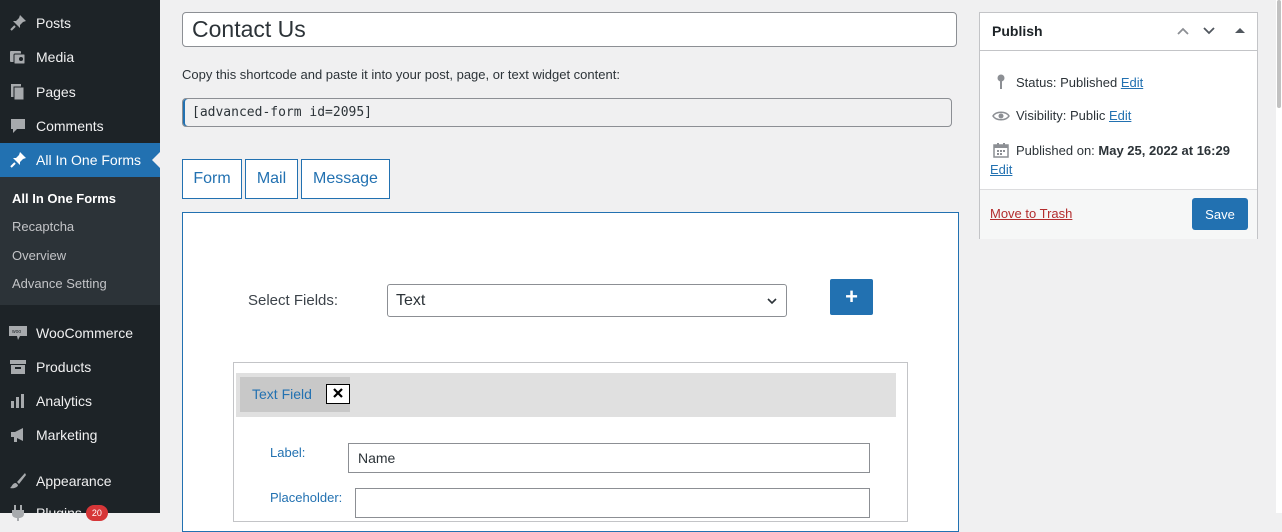 This screenshot has width=1282, height=532. Describe the element at coordinates (1183, 33) in the screenshot. I see `chevron-up-icon` at that location.